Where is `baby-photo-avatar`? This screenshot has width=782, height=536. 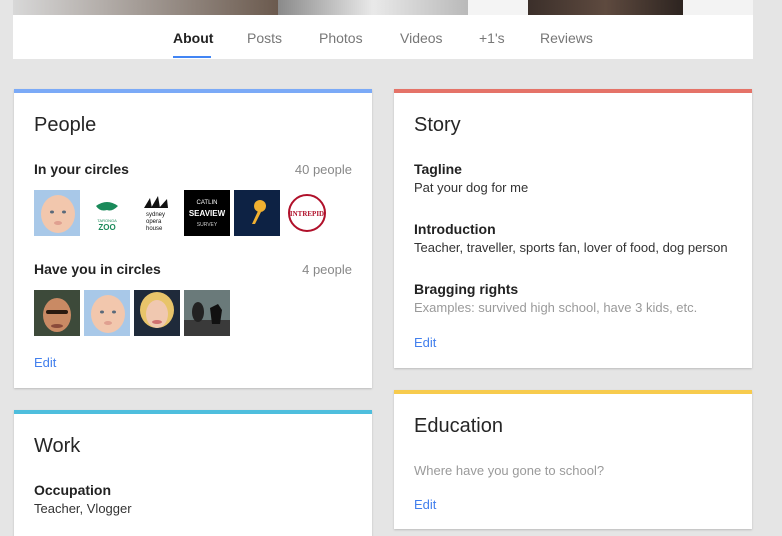 baby-photo-avatar is located at coordinates (57, 213).